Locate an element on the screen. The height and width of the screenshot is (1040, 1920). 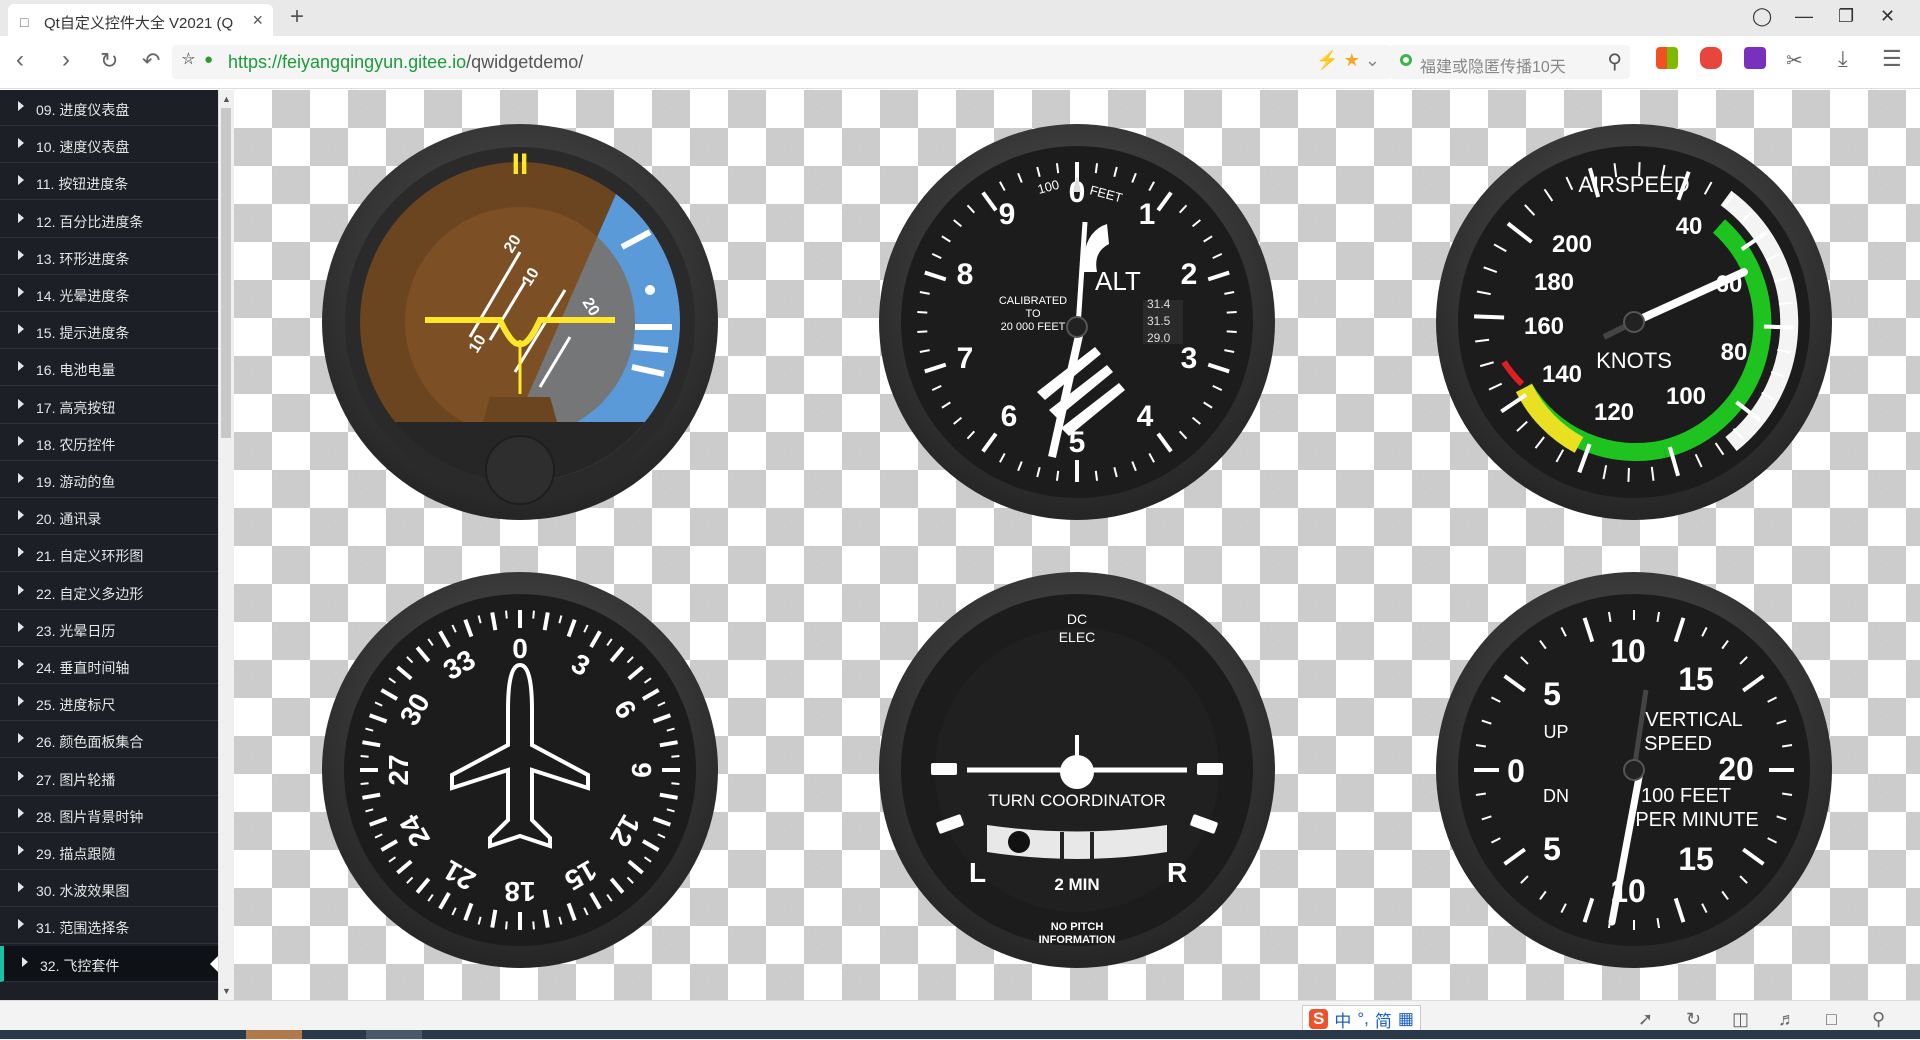
sidebar-item: 23. 光晕日历 is located at coordinates (109, 629).